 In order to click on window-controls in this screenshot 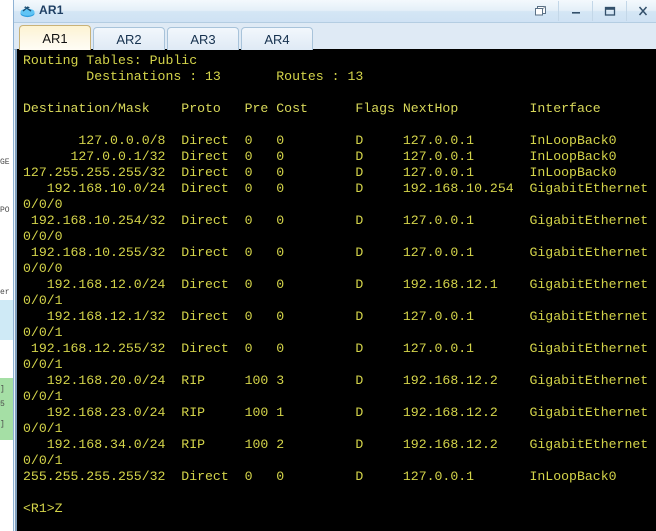, I will do `click(590, 11)`.